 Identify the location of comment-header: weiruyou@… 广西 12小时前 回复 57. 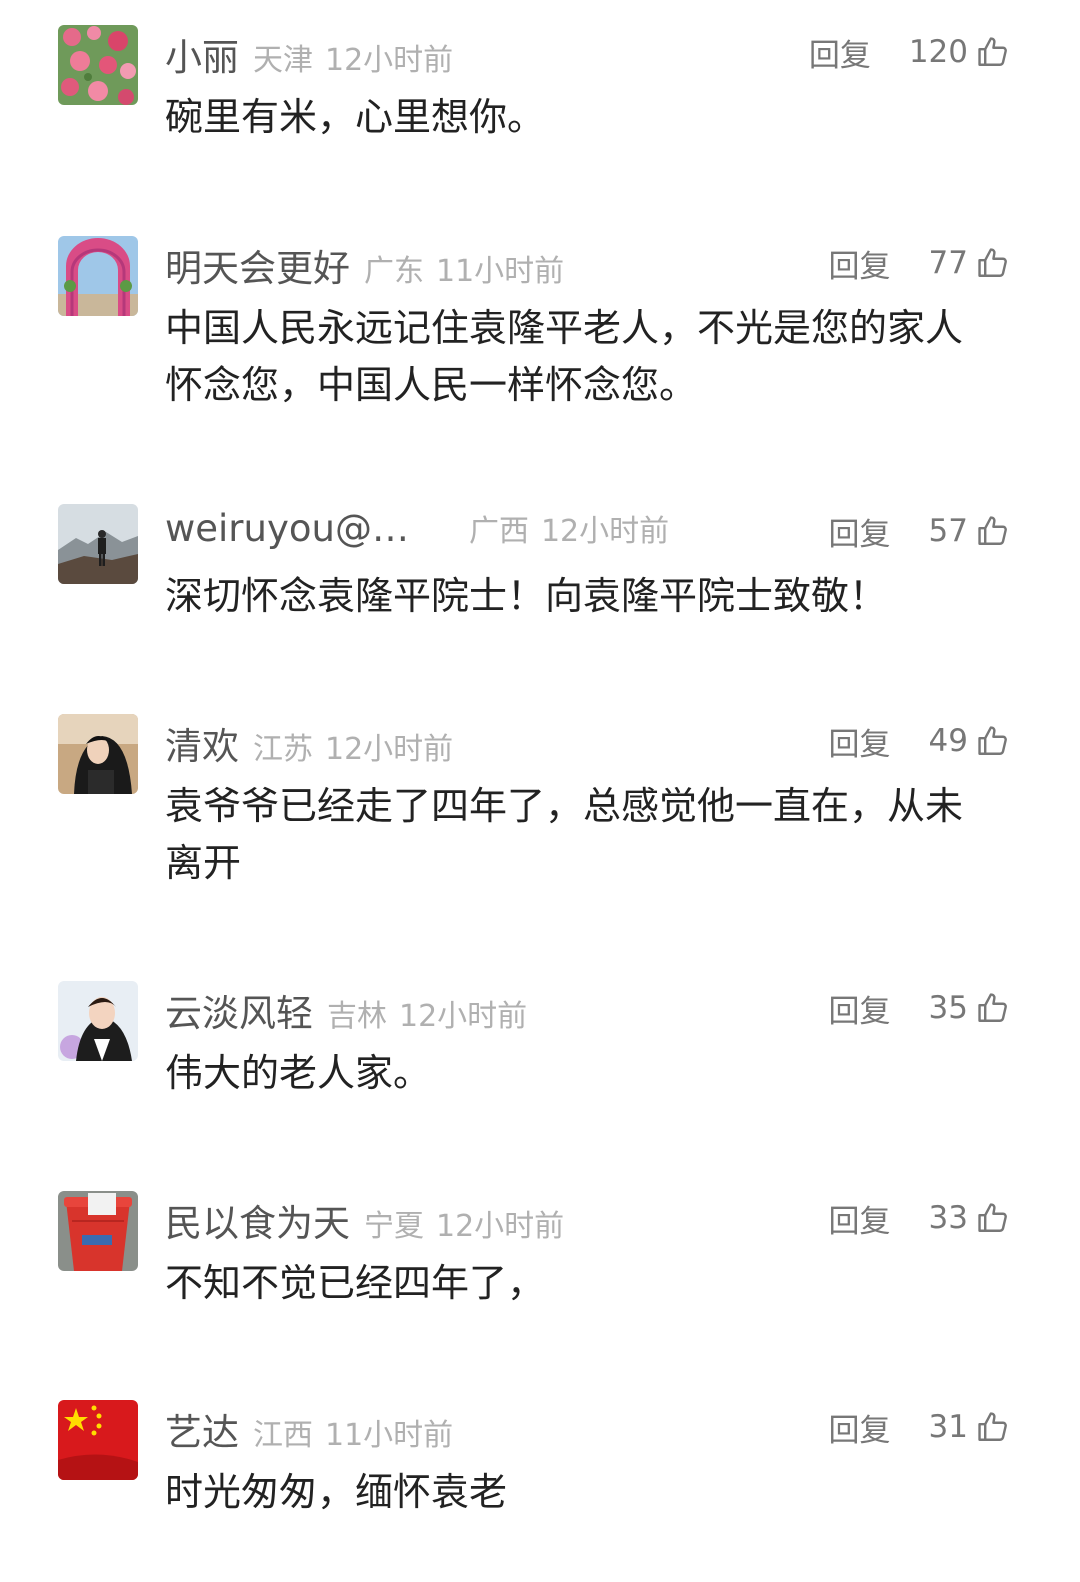
(587, 531).